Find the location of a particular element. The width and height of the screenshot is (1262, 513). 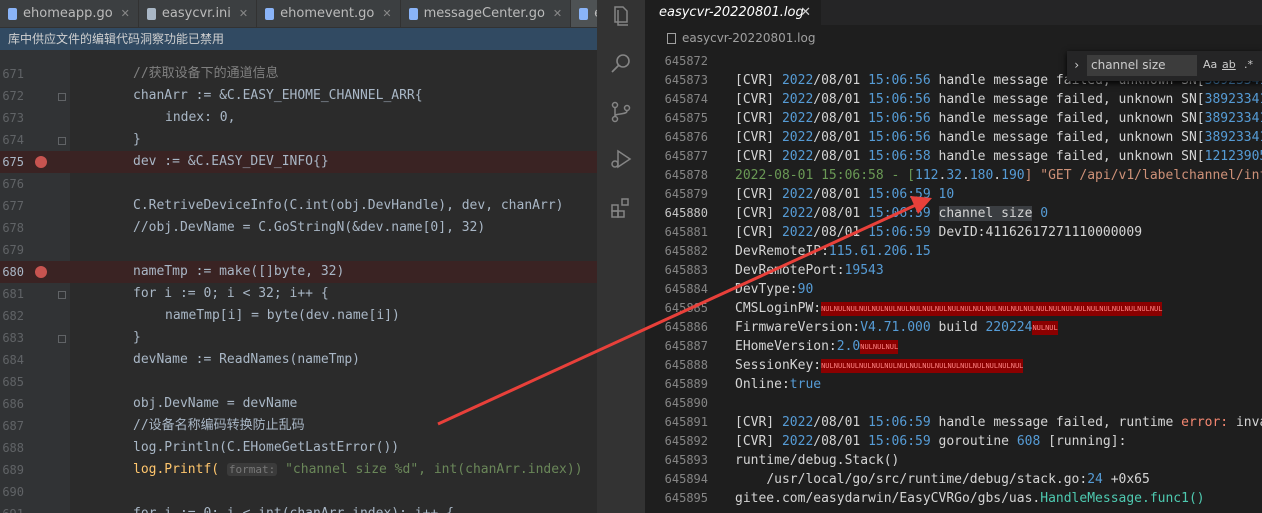

log-line: 645893 runtime/debug.Stack() is located at coordinates (782, 460).